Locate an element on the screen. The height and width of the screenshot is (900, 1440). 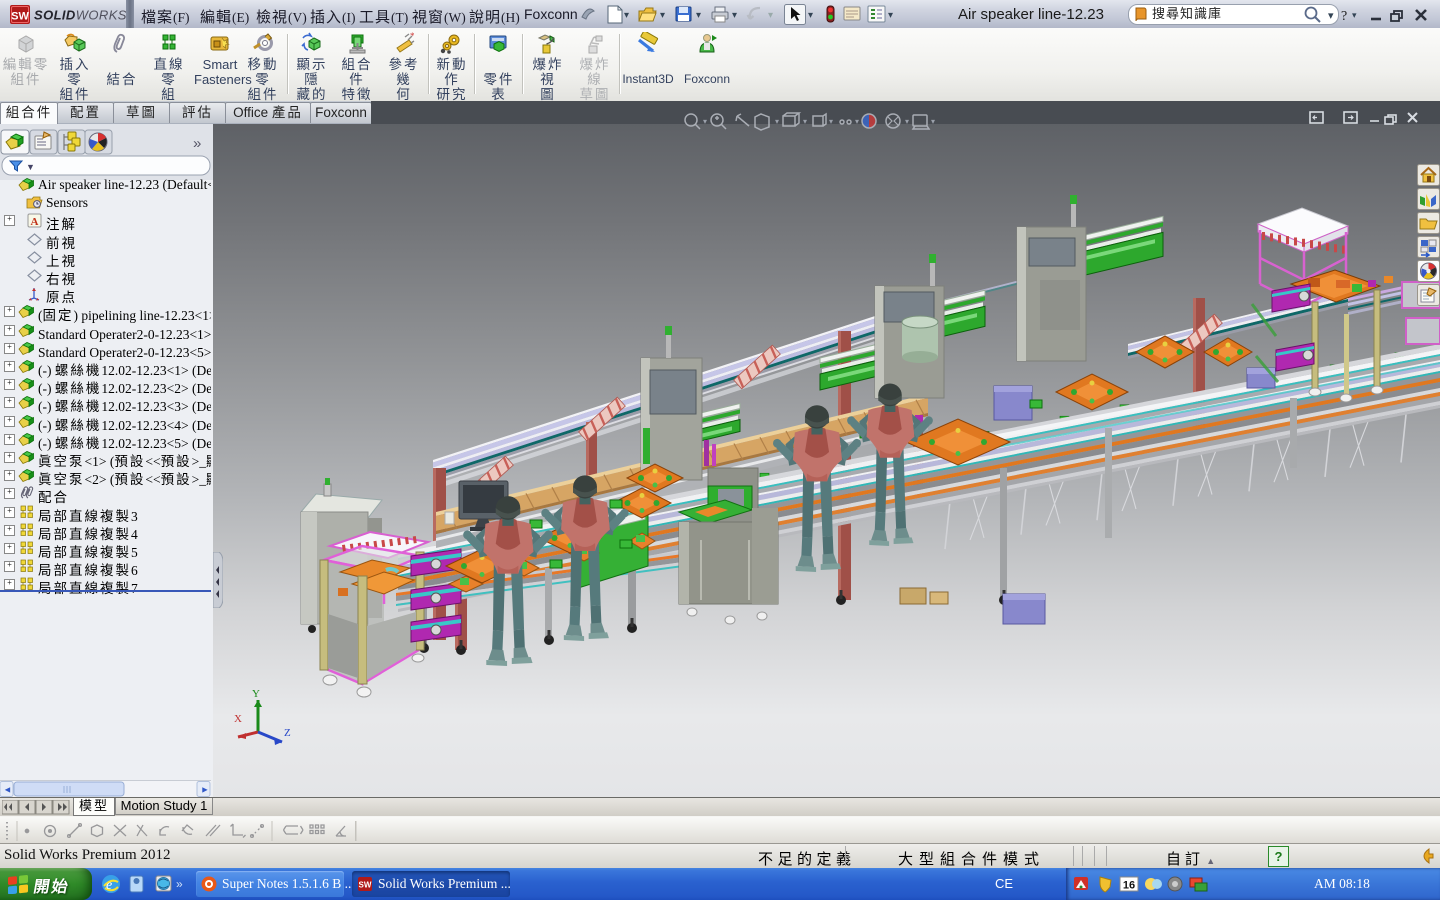
svg-text: e is located at coordinates (109, 885).